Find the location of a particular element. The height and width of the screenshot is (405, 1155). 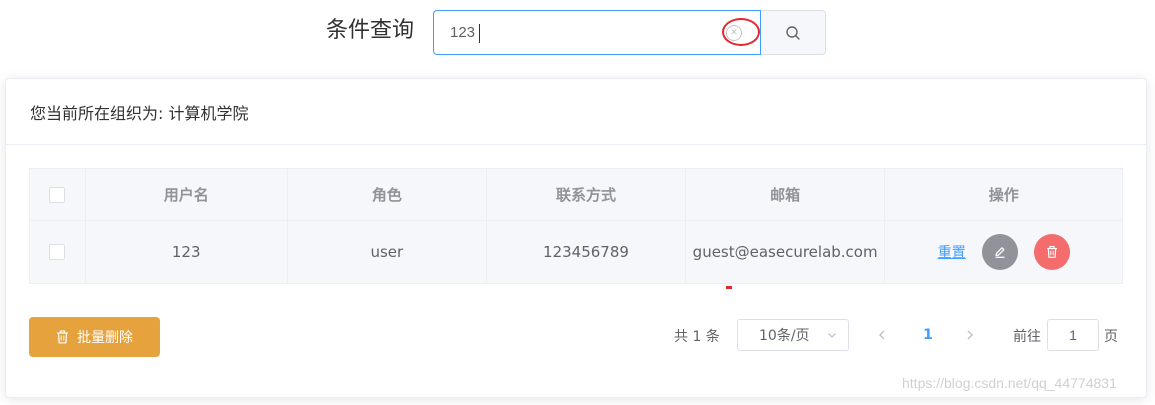

goto-suffix: 页 is located at coordinates (1111, 337).